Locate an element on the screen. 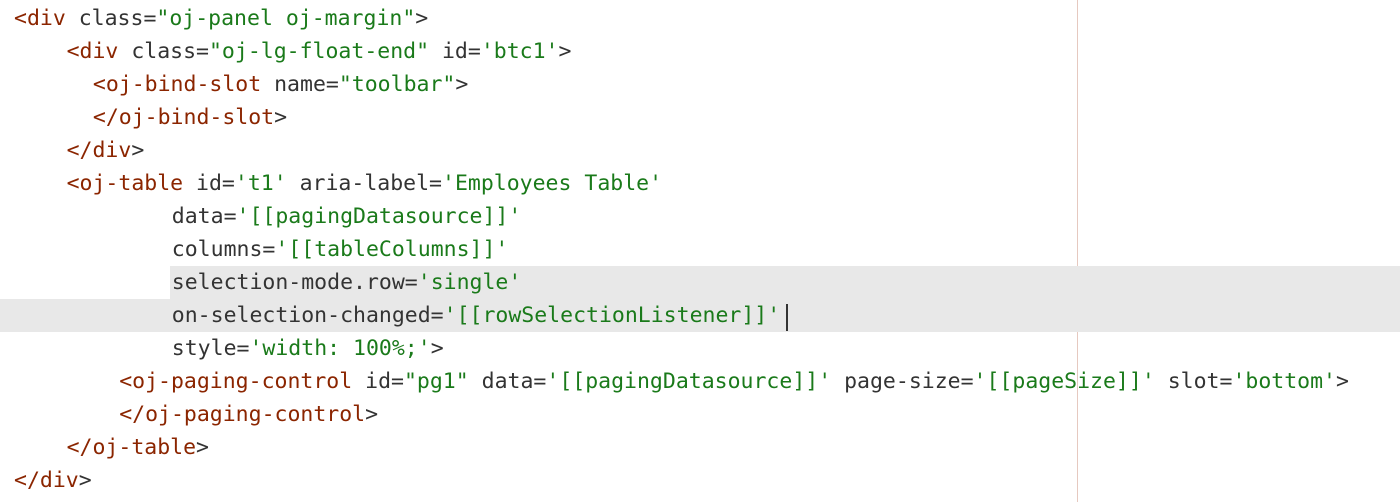  code-line-text: <div class="oj-lg-float-end" id='btc1'> is located at coordinates (319, 51).